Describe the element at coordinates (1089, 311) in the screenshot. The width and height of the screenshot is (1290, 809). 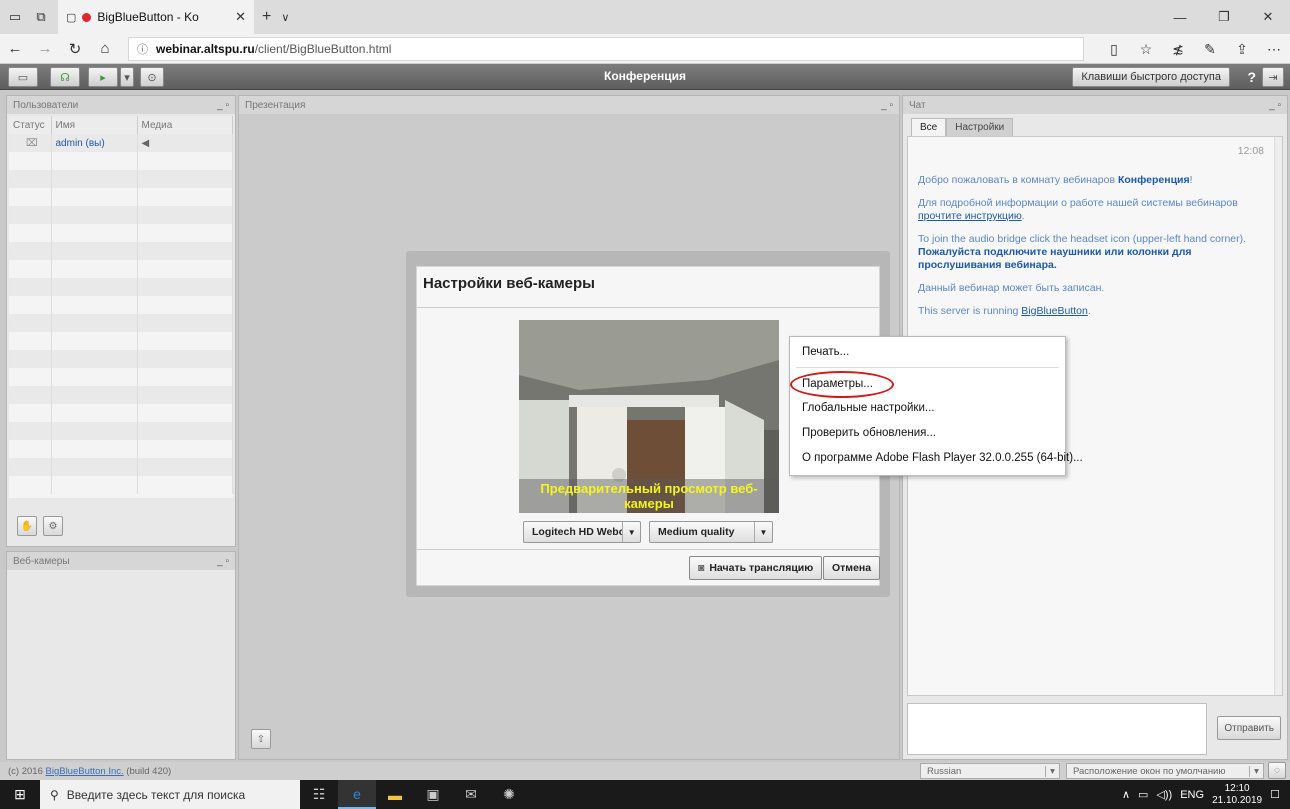
I see `server-end: .` at that location.